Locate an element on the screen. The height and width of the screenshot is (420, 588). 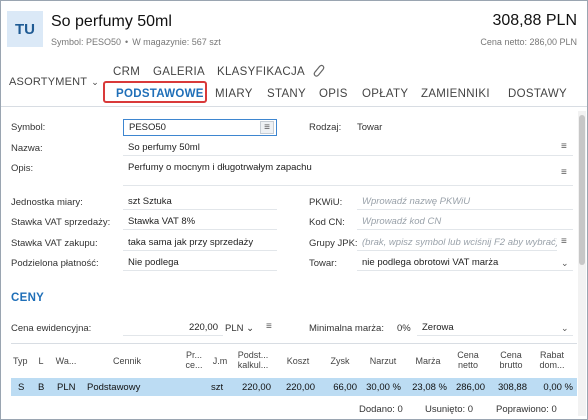
tab-stock: STANY is located at coordinates (286, 94).